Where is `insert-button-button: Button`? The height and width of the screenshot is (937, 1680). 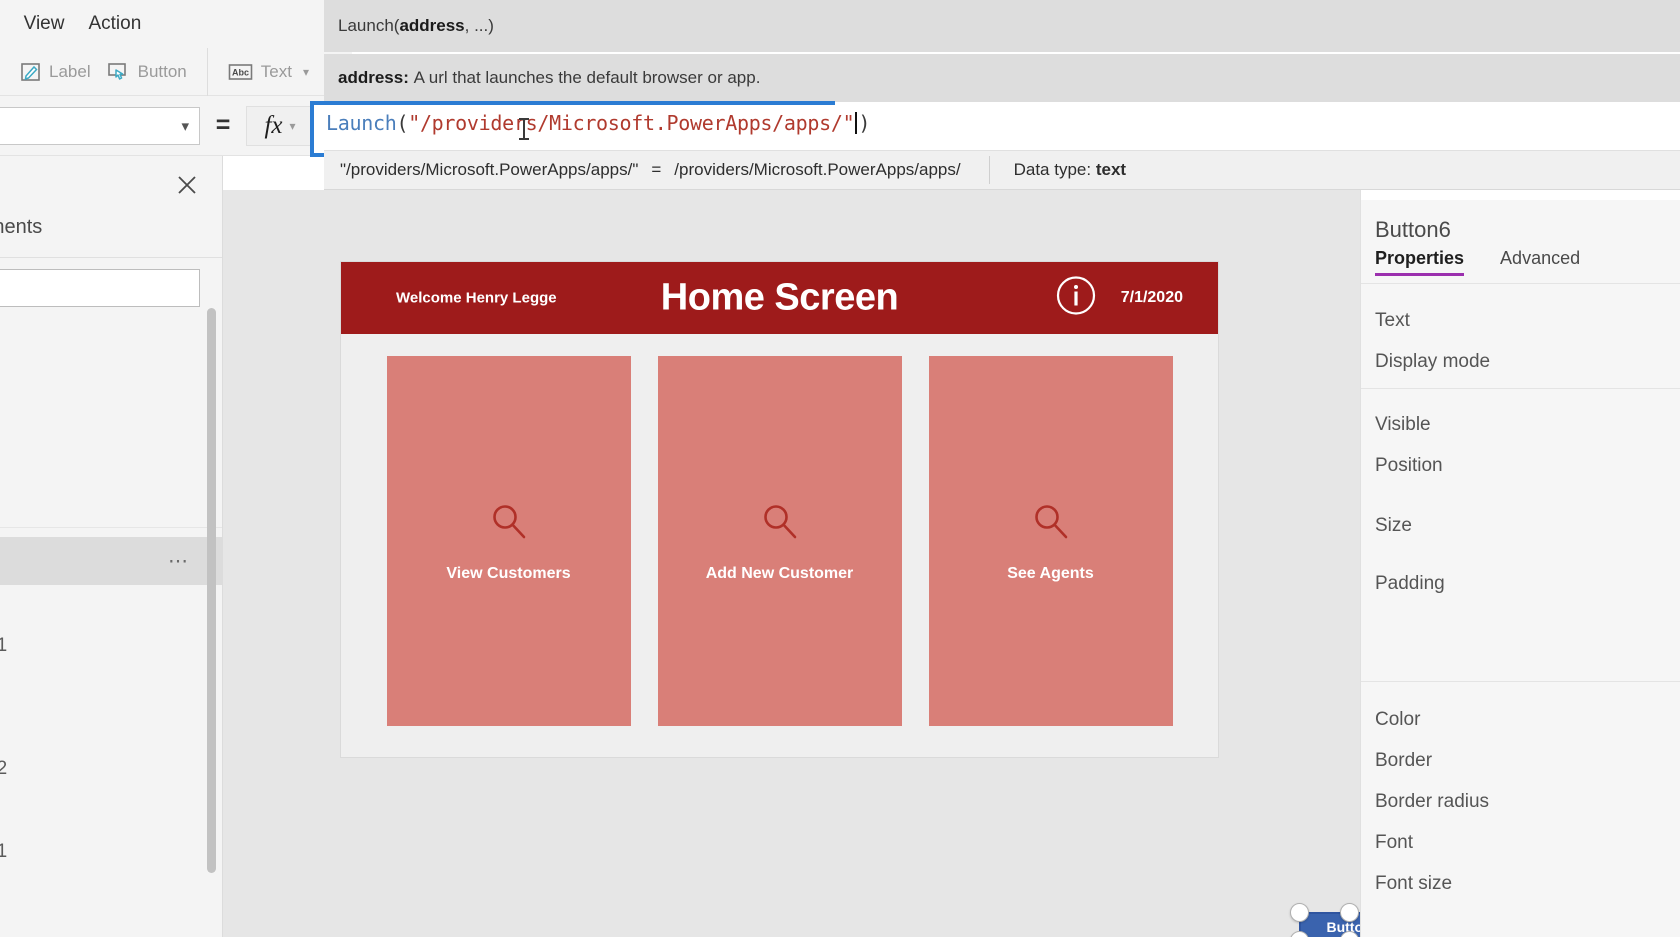 insert-button-button: Button is located at coordinates (147, 72).